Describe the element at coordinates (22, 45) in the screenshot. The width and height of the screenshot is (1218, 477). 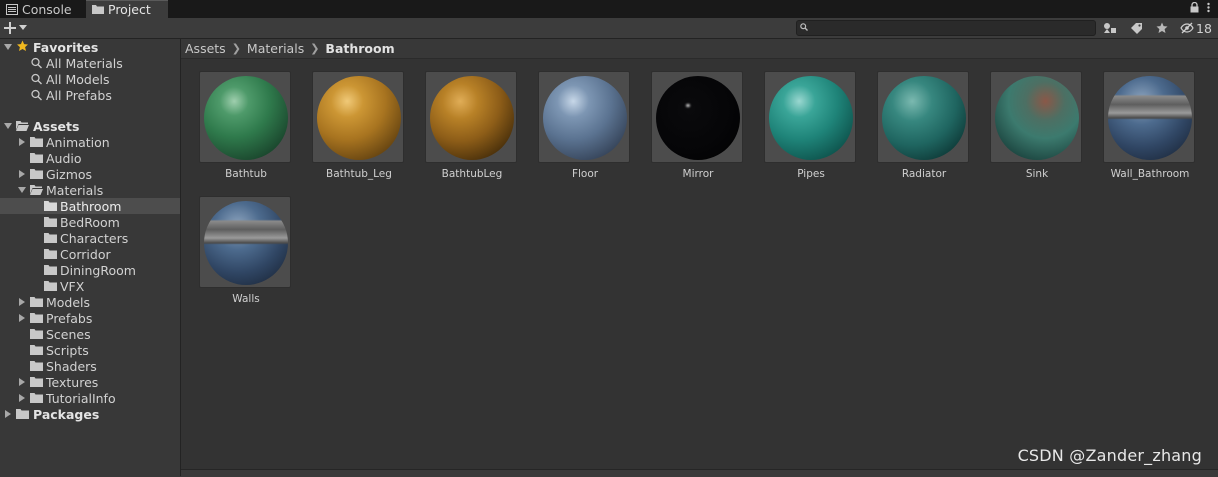
I see `star-icon` at that location.